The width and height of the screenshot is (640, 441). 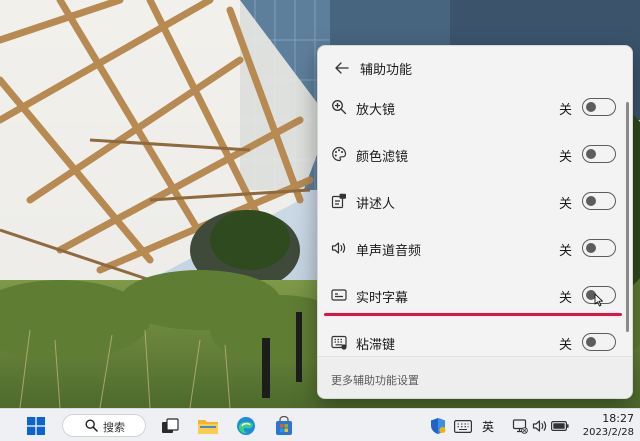 I want to click on palette-icon, so click(x=339, y=154).